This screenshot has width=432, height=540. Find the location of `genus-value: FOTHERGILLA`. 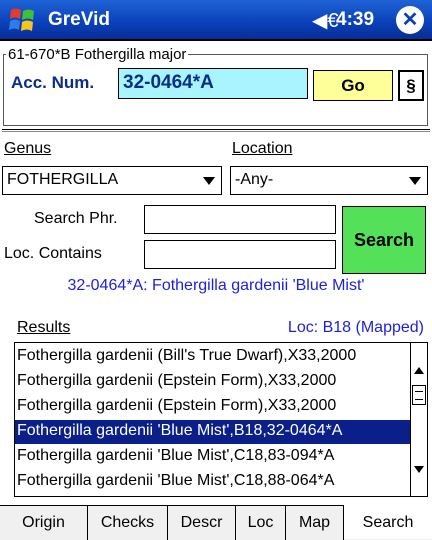

genus-value: FOTHERGILLA is located at coordinates (63, 179).